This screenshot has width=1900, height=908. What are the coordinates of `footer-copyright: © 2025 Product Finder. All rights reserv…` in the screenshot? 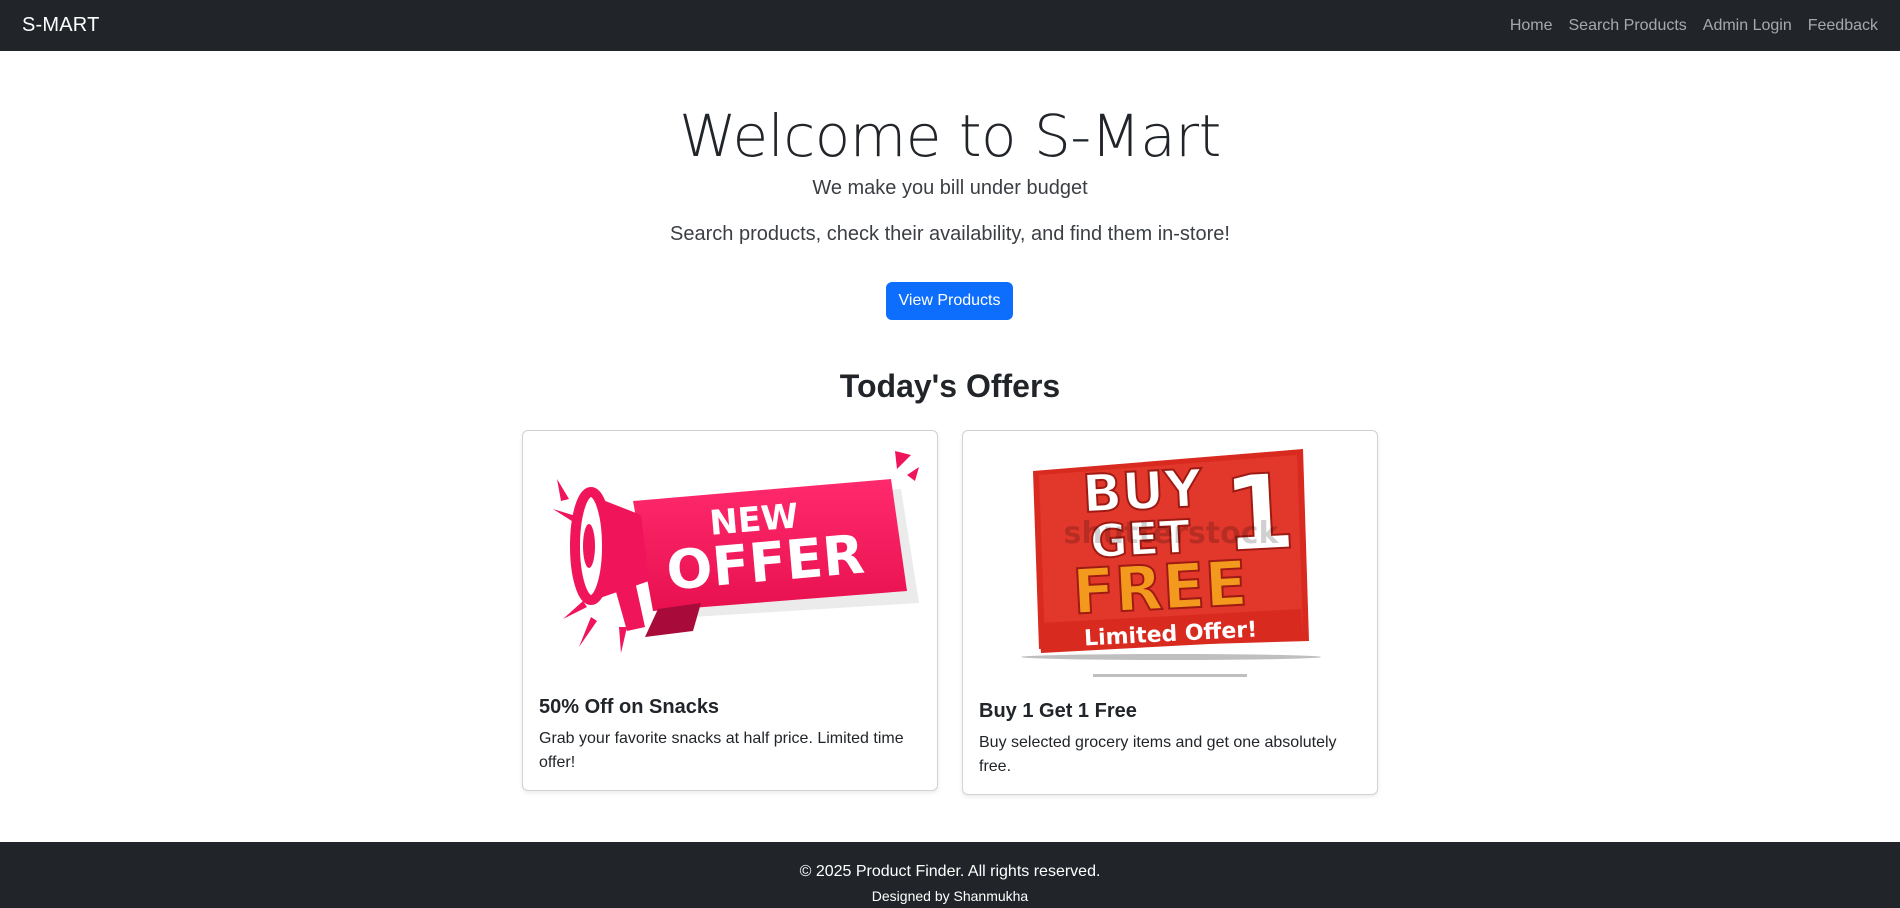 It's located at (950, 871).